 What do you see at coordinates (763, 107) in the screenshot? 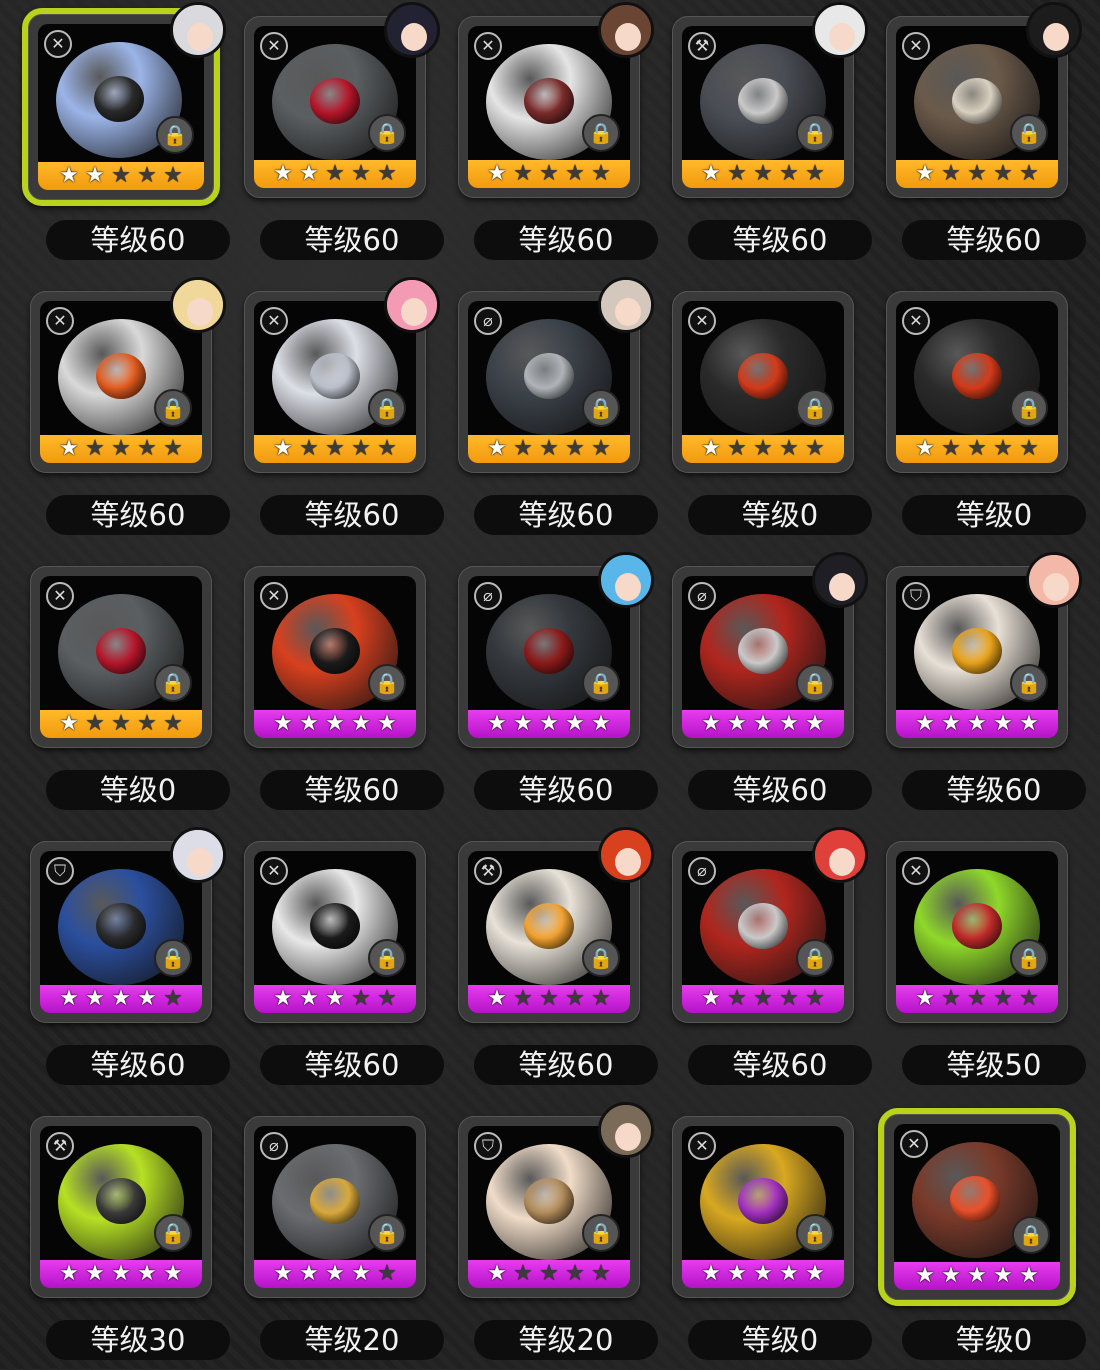
I see `vehicle-portrait: ⚒ 🔒 ★ ★ ★ ★ ★` at bounding box center [763, 107].